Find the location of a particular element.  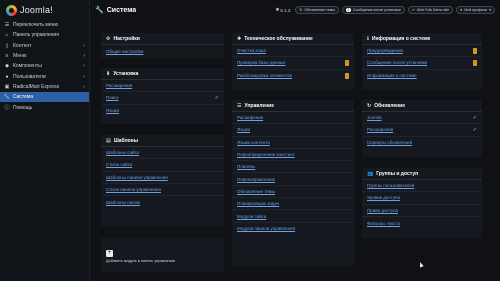

card-link: Проверка базы данных! is located at coordinates (293, 63).